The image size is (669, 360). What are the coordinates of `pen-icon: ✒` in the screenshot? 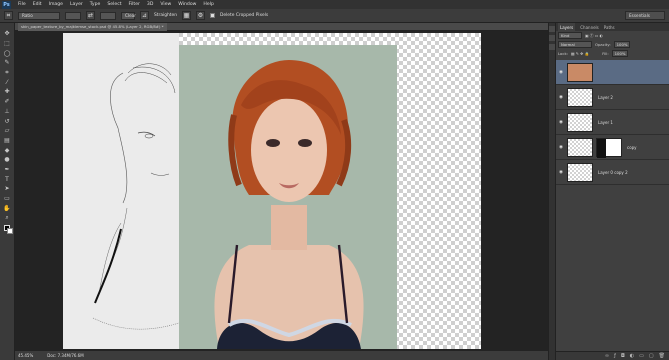 It's located at (7, 170).